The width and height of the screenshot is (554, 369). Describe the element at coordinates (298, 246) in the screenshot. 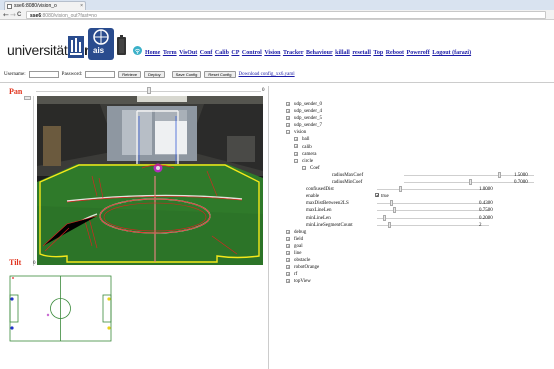

I see `tree-node-label: goal` at that location.